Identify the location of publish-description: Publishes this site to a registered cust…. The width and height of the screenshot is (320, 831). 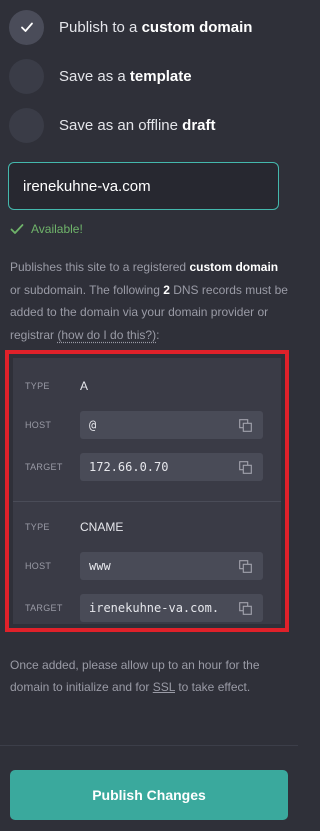
(149, 301).